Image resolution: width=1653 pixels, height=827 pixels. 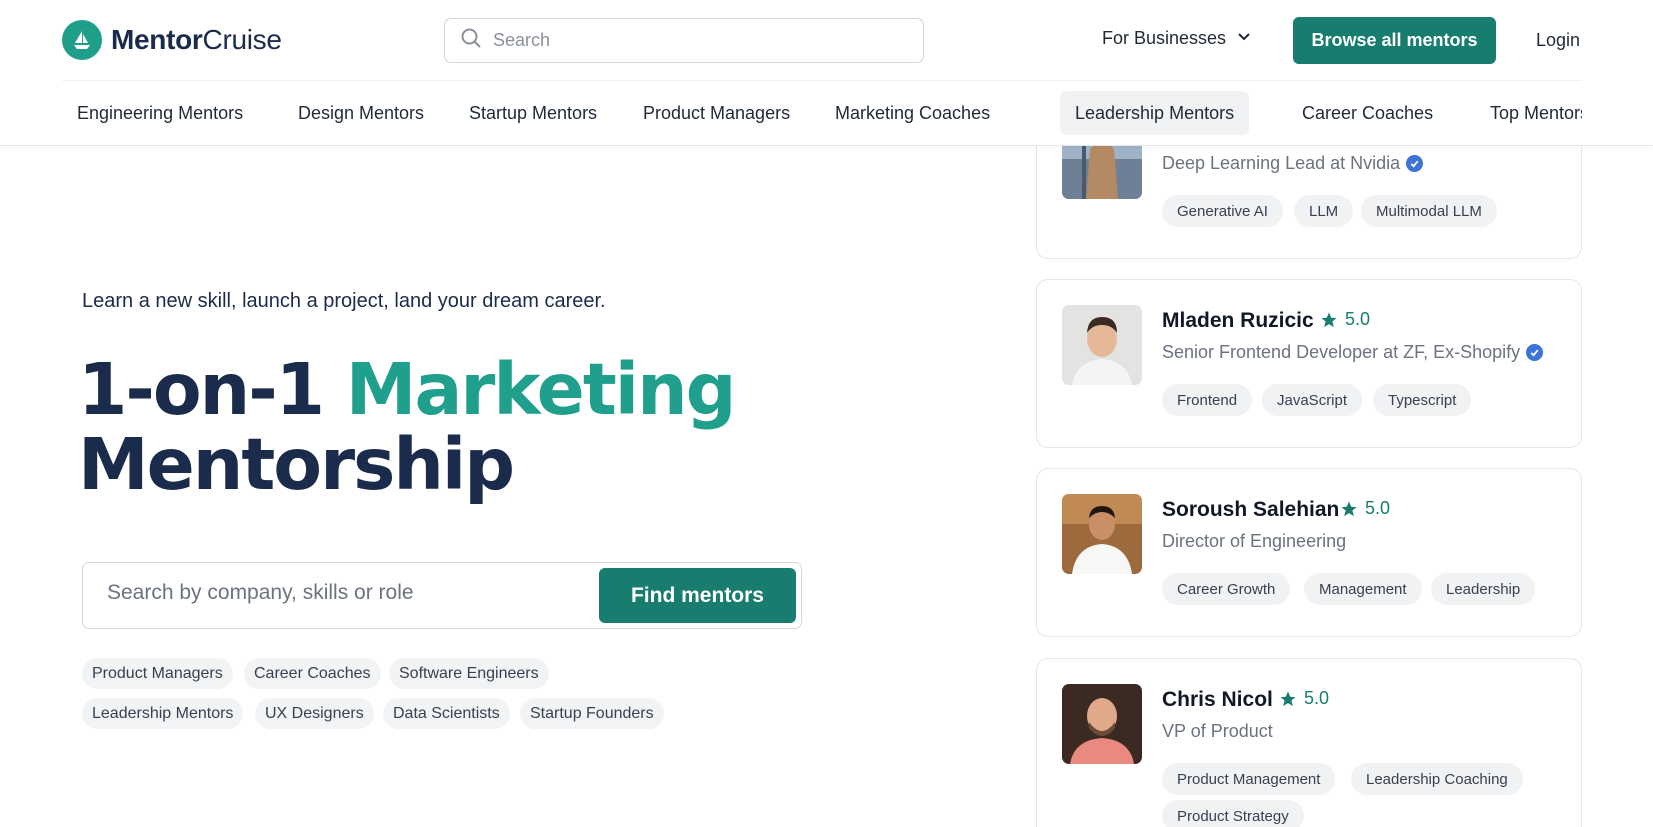 I want to click on nav-item-engineering-mentors: Engineering Mentors, so click(x=160, y=113).